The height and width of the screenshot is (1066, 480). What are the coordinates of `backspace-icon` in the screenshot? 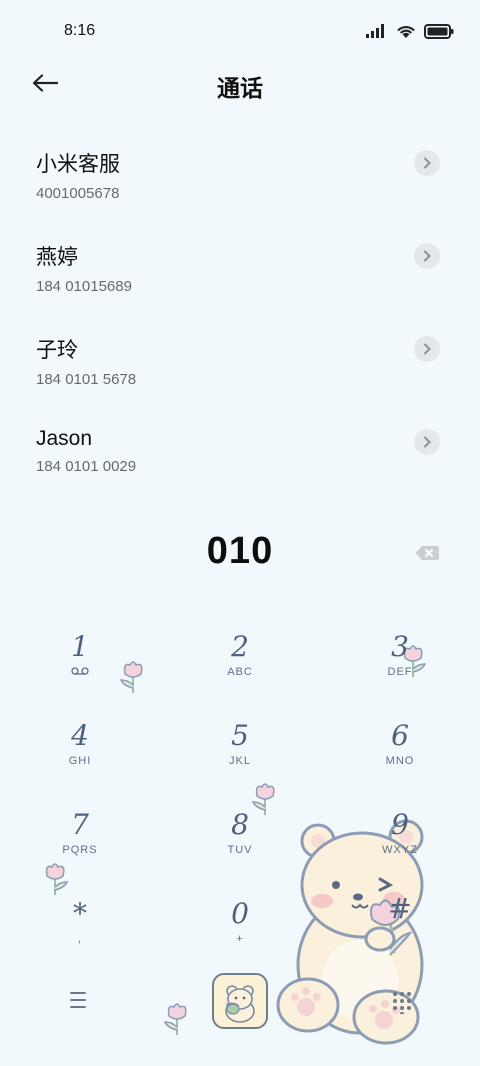 It's located at (427, 553).